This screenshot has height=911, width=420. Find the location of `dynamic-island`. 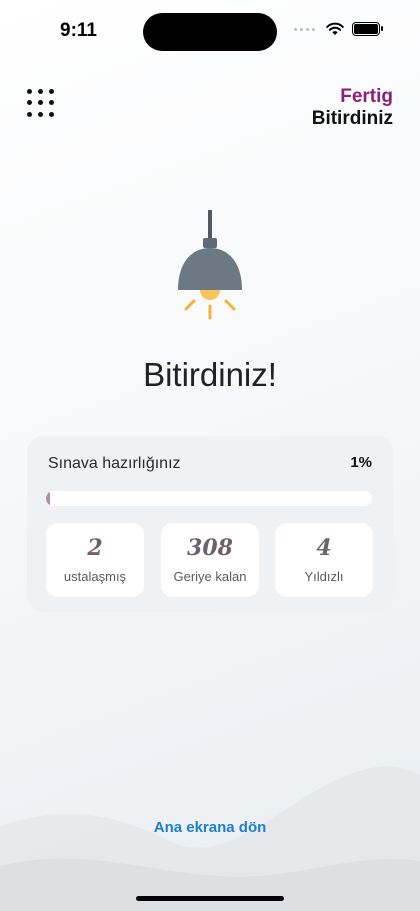

dynamic-island is located at coordinates (210, 32).